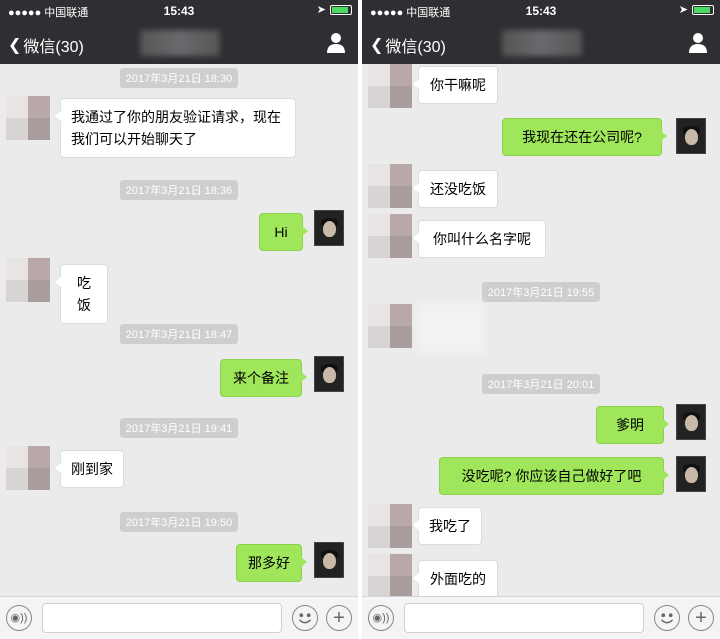  What do you see at coordinates (455, 579) in the screenshot?
I see `message-bubble-in: 外面吃的` at bounding box center [455, 579].